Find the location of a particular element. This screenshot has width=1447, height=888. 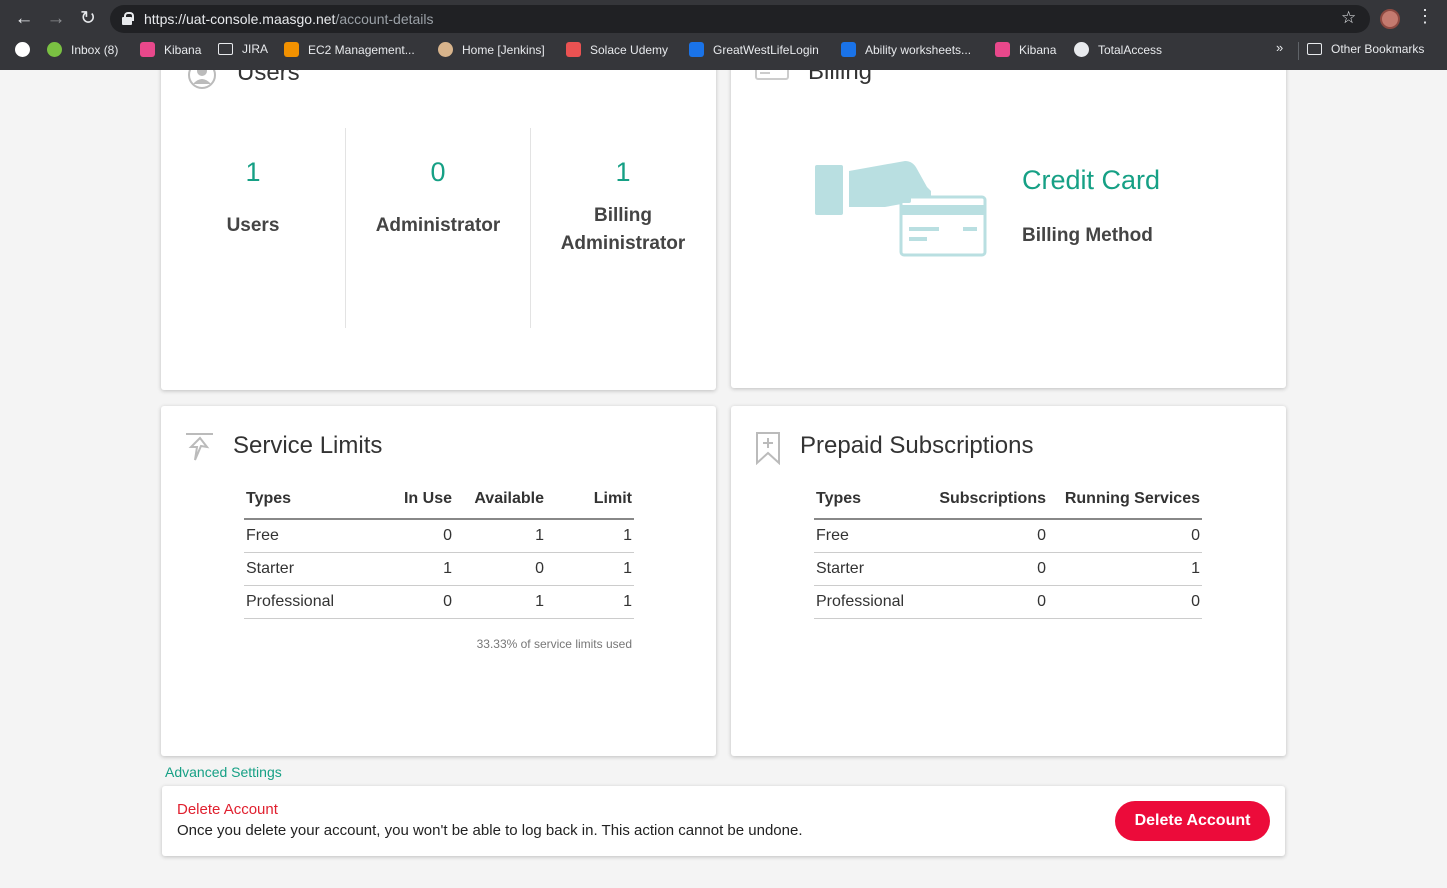

bookmark-totalaccess: TotalAccess is located at coordinates (1118, 49).